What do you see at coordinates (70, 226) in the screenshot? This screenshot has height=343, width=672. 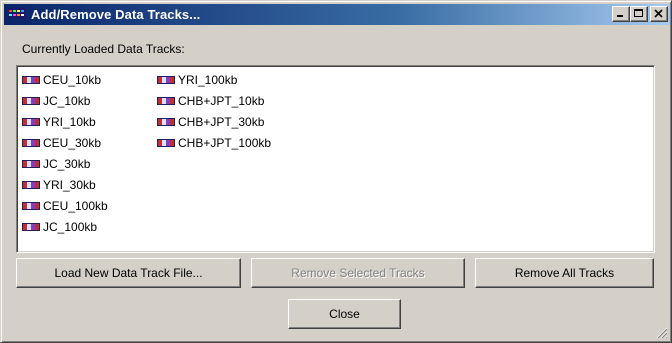 I see `track-name: JC_100kb` at bounding box center [70, 226].